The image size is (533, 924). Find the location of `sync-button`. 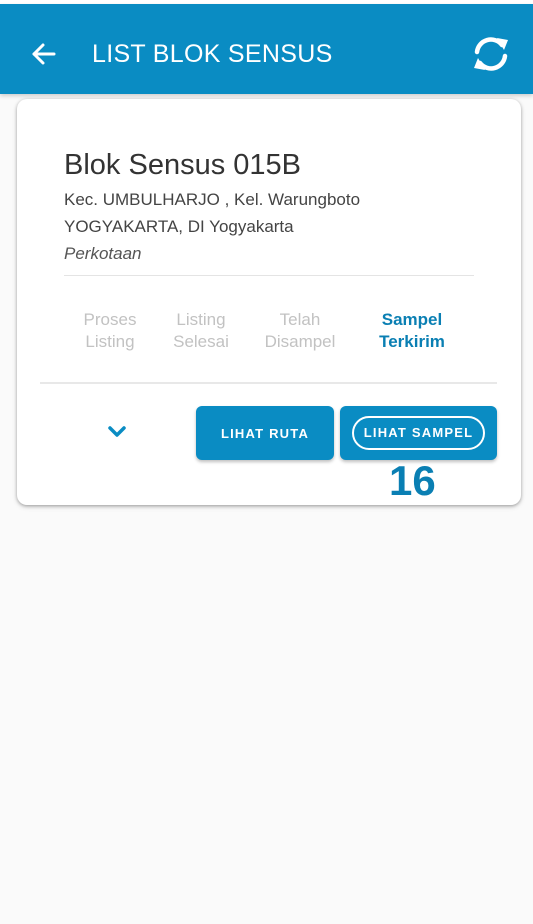

sync-button is located at coordinates (491, 54).